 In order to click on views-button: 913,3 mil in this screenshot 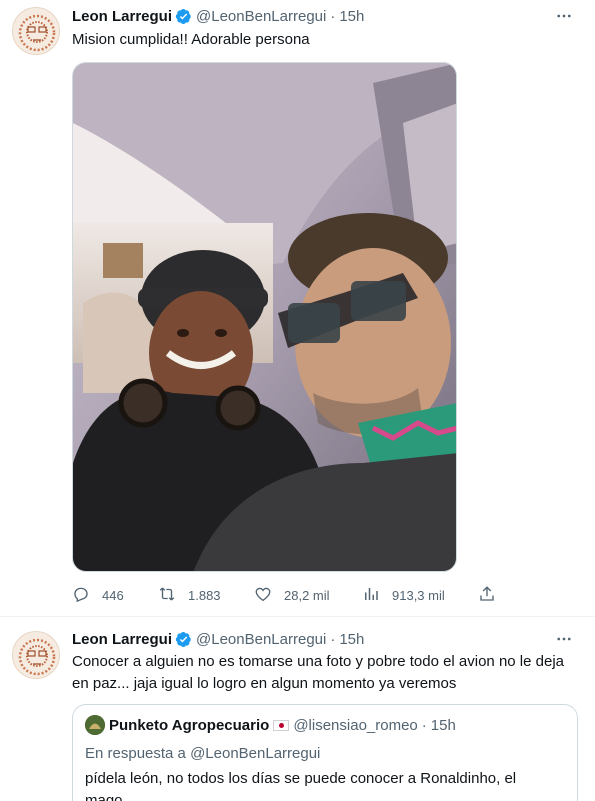, I will do `click(403, 595)`.